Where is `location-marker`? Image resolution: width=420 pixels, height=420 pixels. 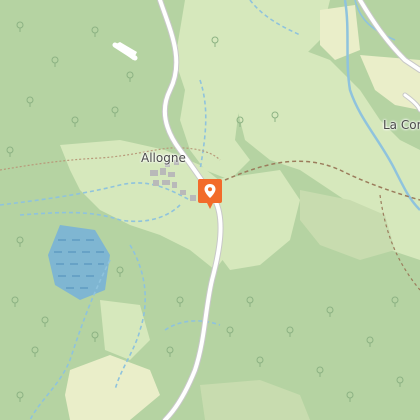 location-marker is located at coordinates (210, 194).